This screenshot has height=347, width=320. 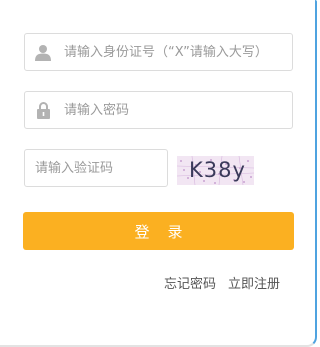 I want to click on password-input, so click(x=174, y=110).